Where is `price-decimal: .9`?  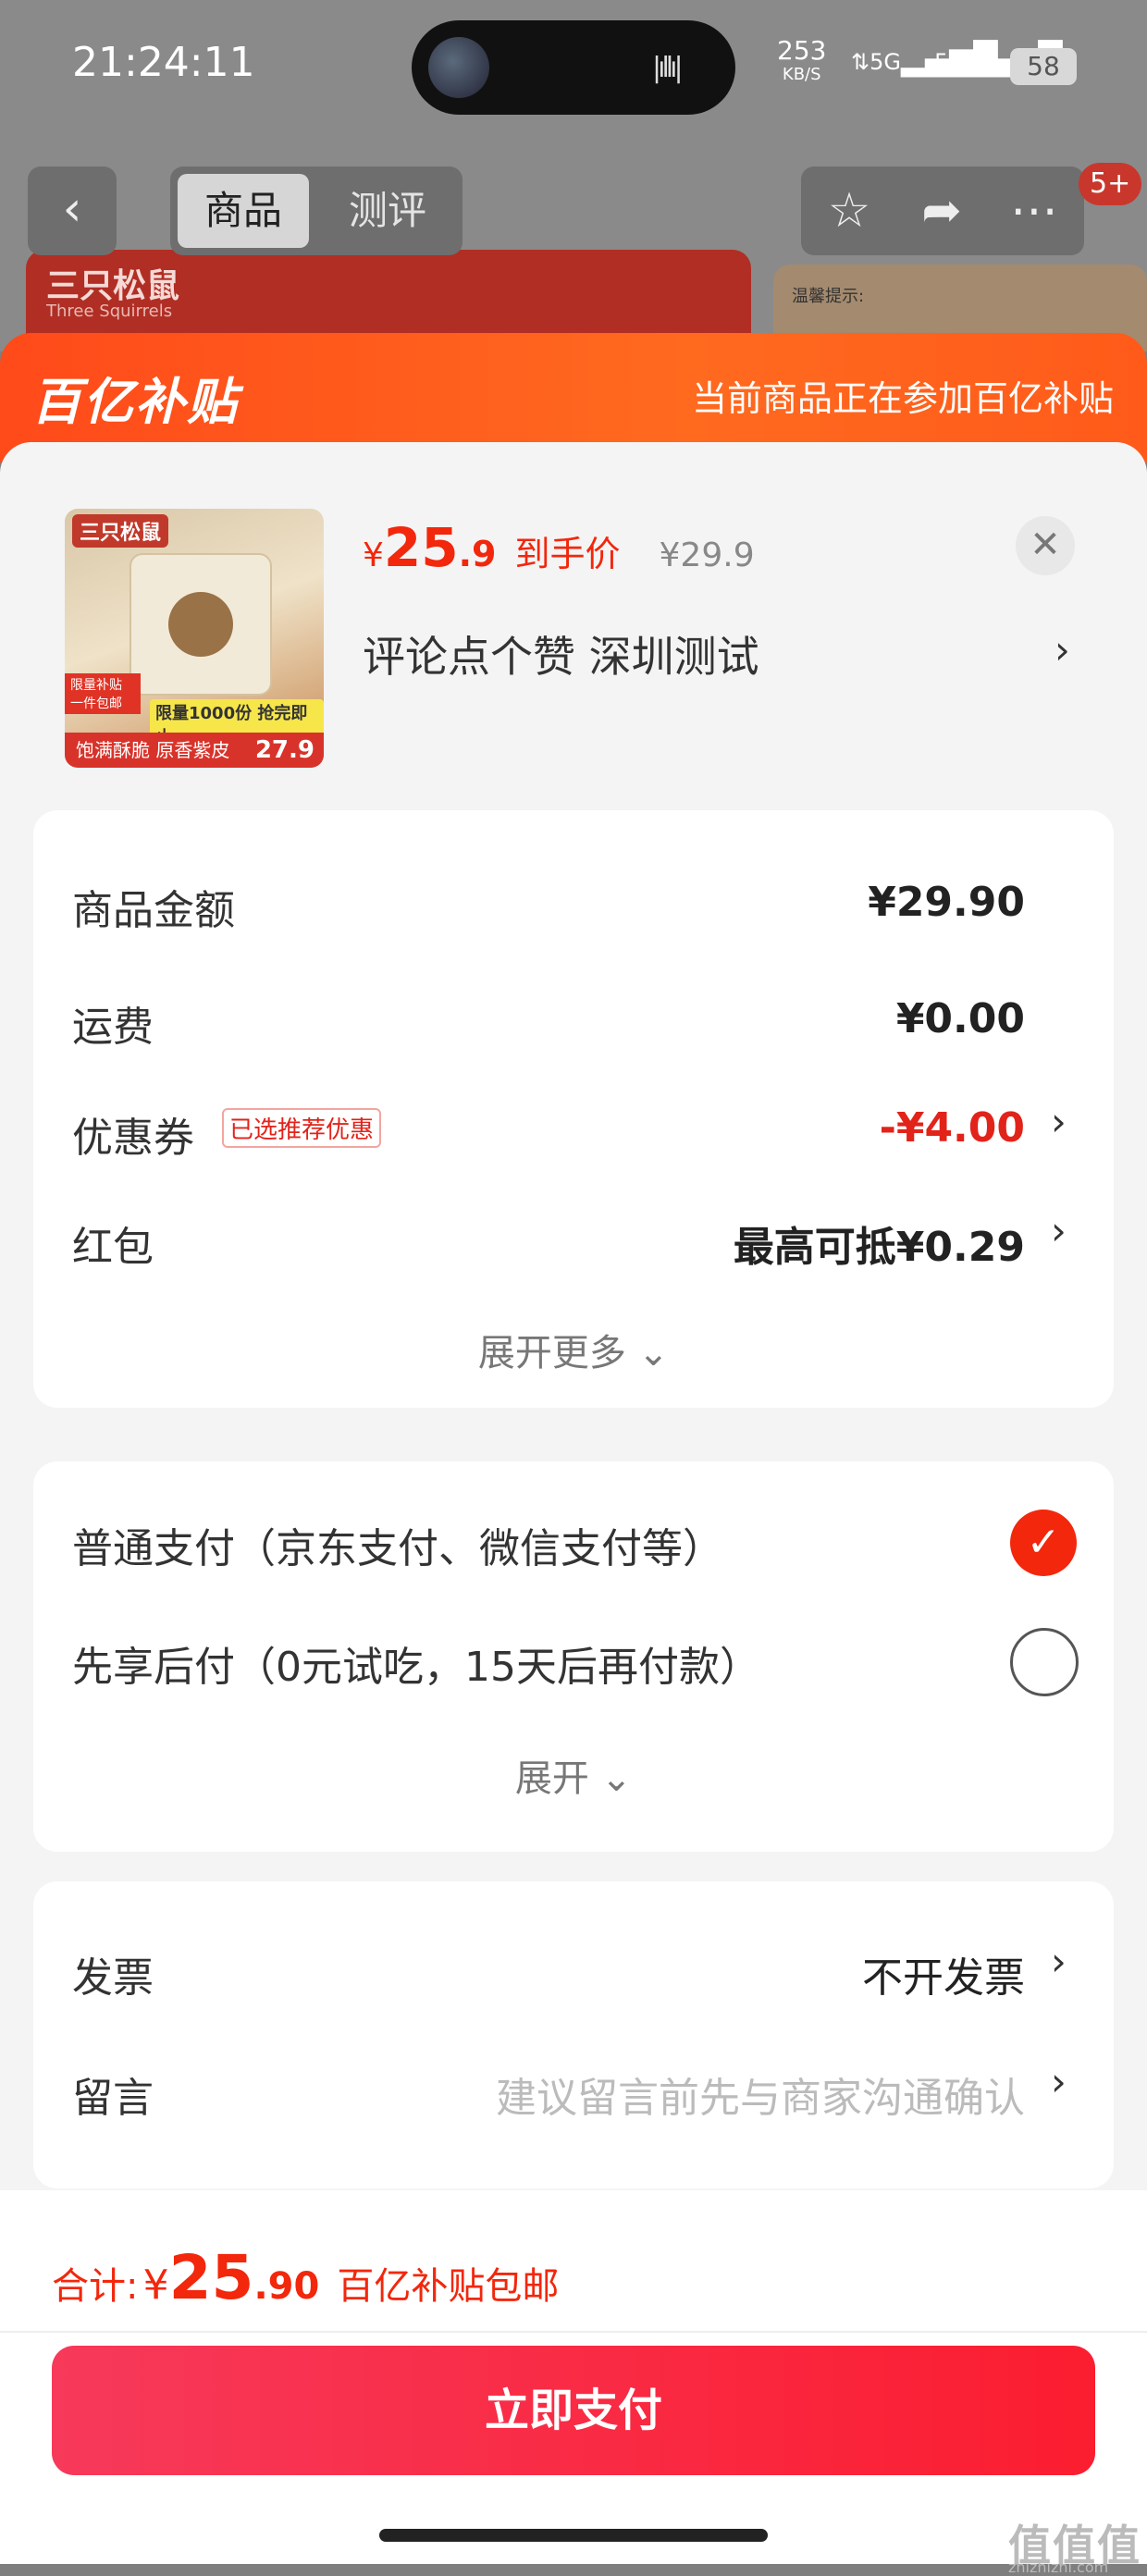
price-decimal: .9 is located at coordinates (478, 554).